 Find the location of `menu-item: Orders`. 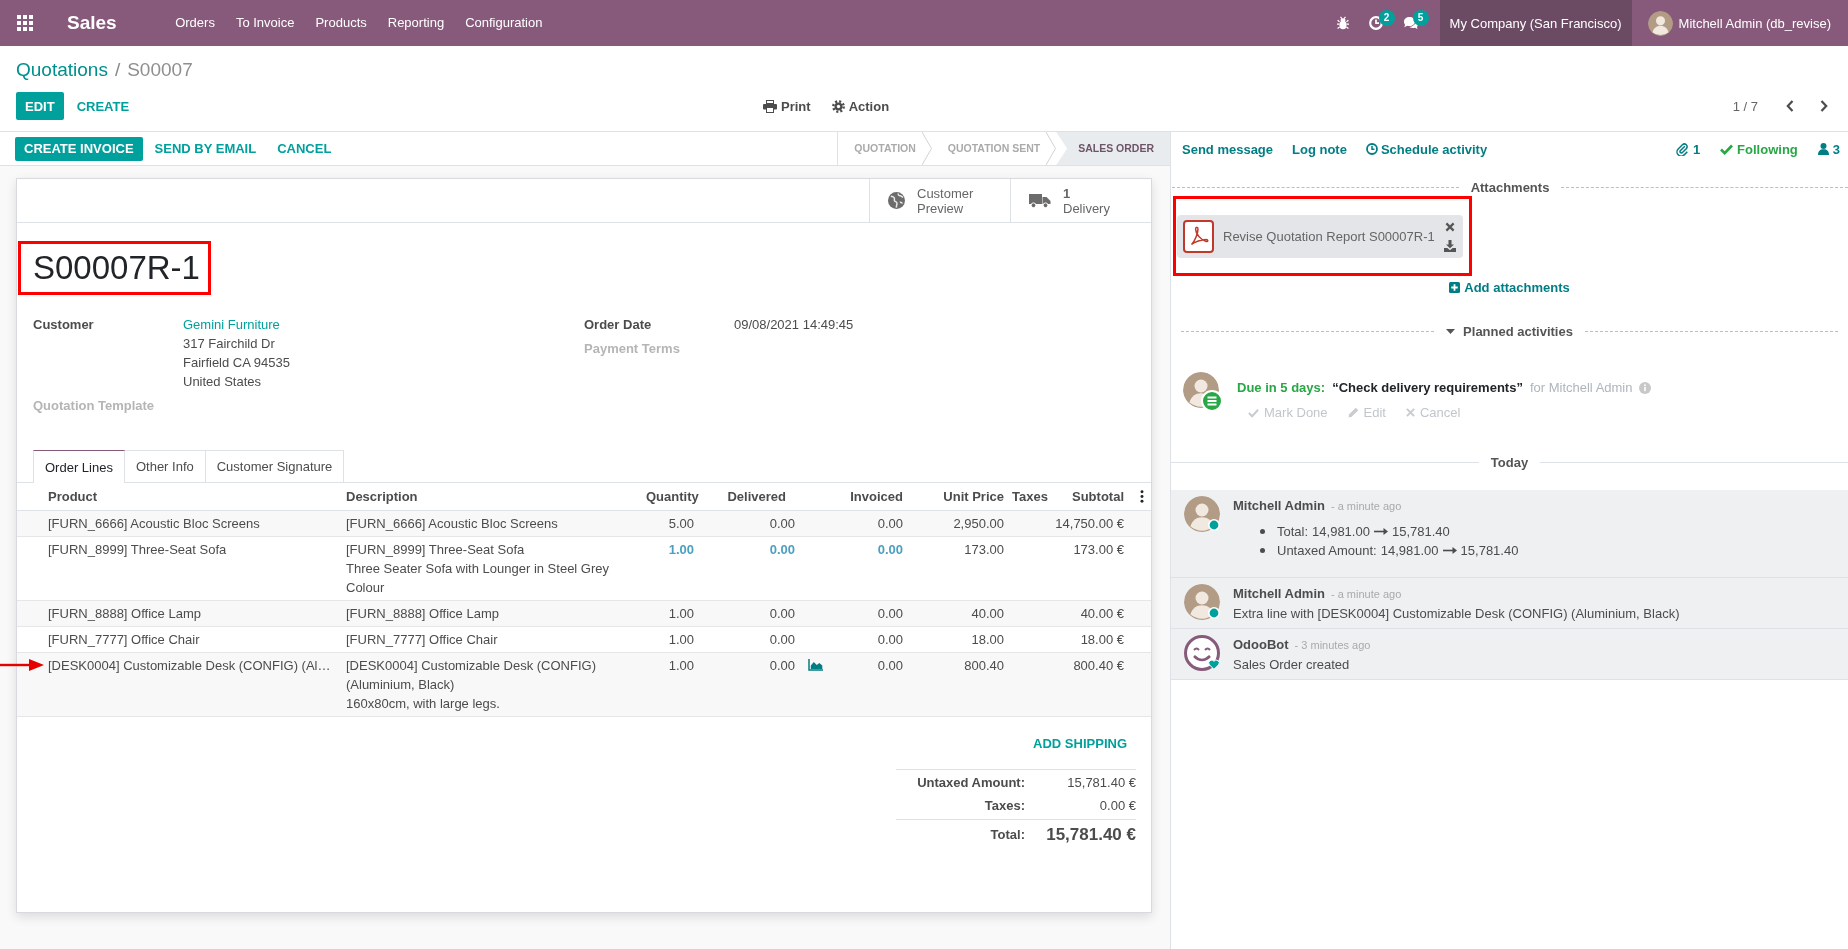

menu-item: Orders is located at coordinates (195, 23).